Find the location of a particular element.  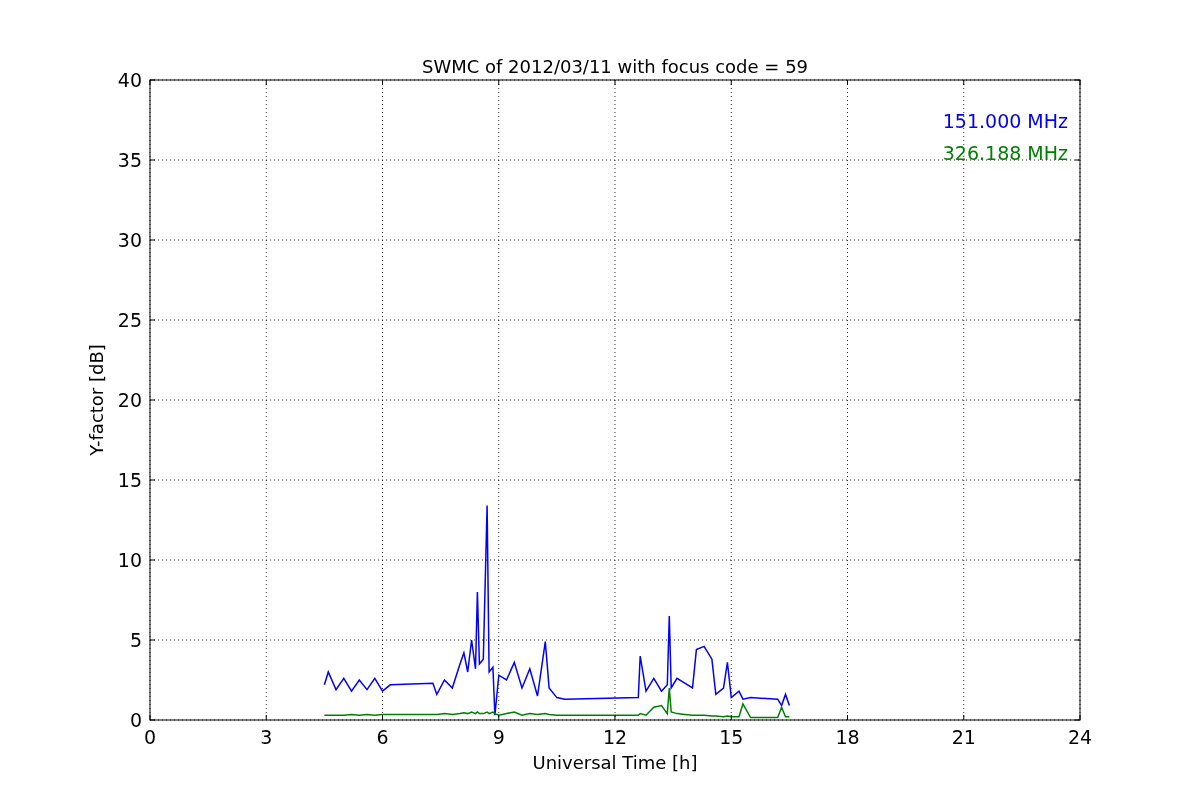

y-tick-label: 10 is located at coordinates (129, 560).